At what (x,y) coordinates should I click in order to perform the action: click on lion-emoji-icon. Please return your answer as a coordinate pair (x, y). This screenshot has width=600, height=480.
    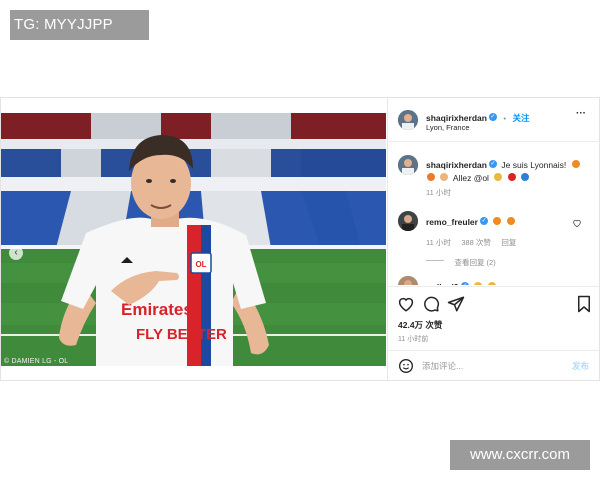
    Looking at the image, I should click on (431, 176).